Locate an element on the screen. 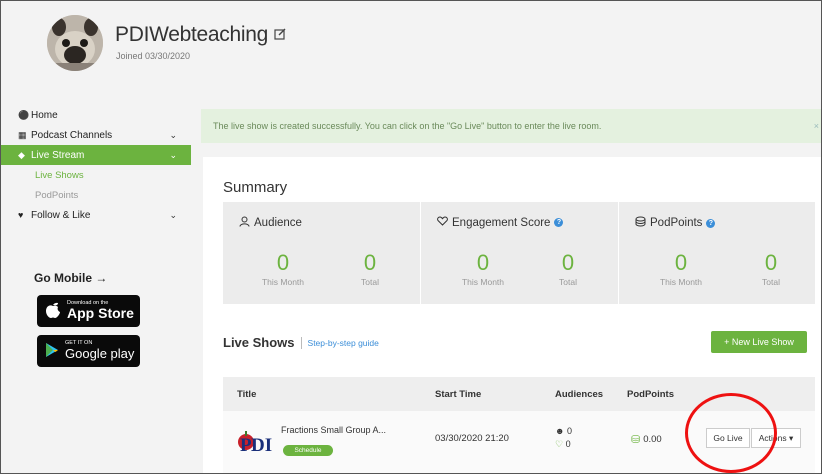  card-title: PodPoints ? is located at coordinates (675, 223).